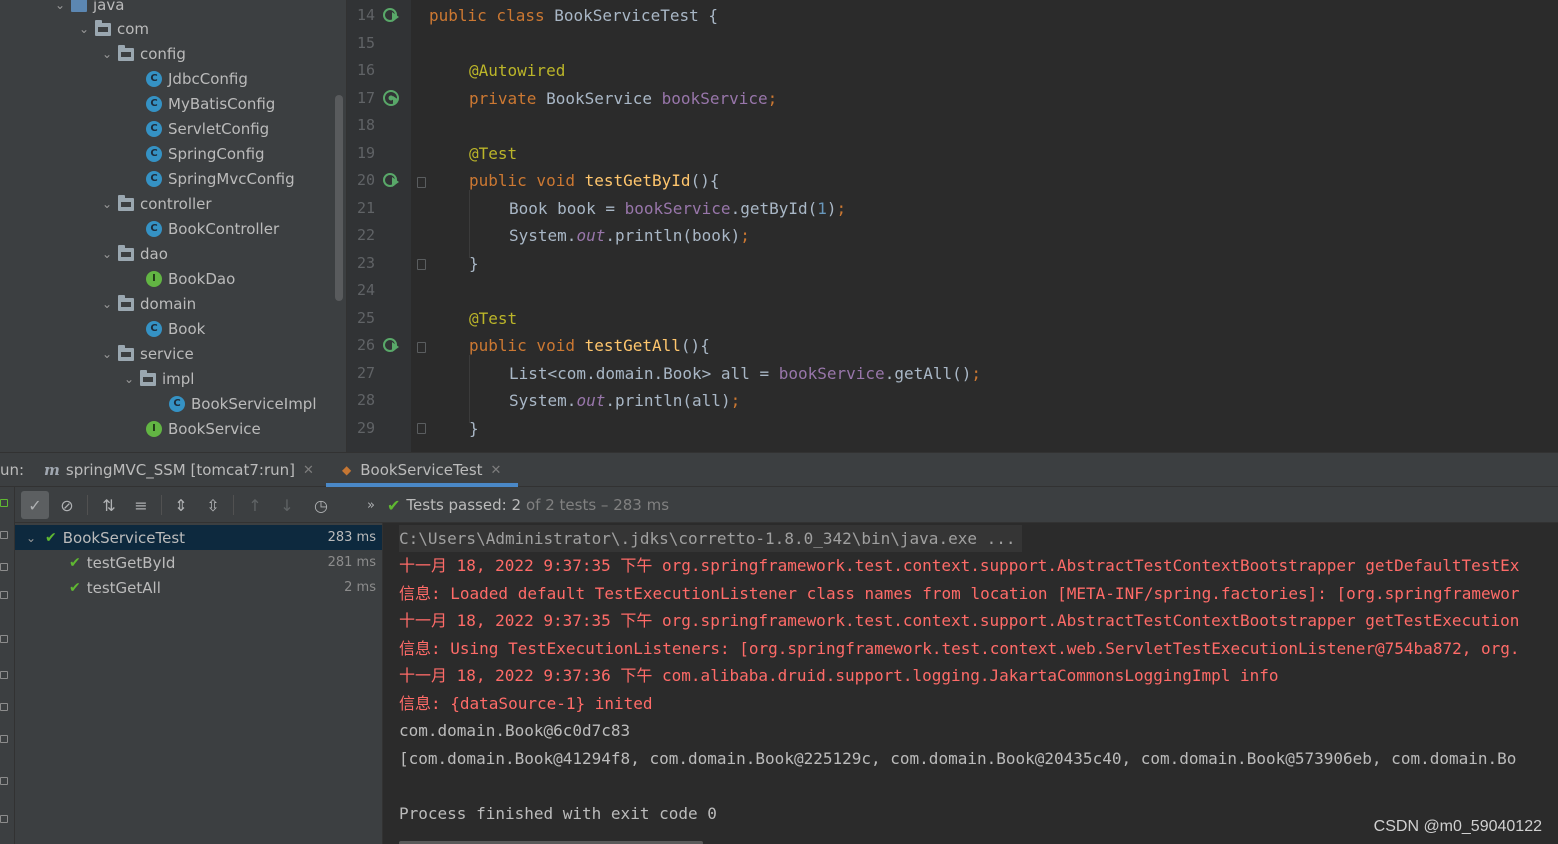 The height and width of the screenshot is (844, 1558). I want to click on sort-alphabetically-button: ⇅, so click(109, 505).